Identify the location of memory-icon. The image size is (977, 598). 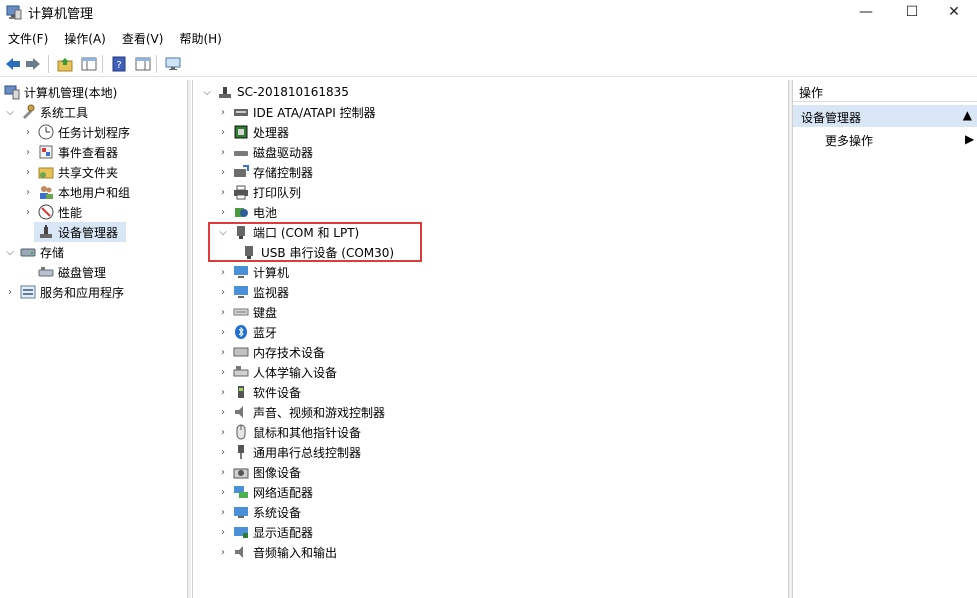
(241, 352).